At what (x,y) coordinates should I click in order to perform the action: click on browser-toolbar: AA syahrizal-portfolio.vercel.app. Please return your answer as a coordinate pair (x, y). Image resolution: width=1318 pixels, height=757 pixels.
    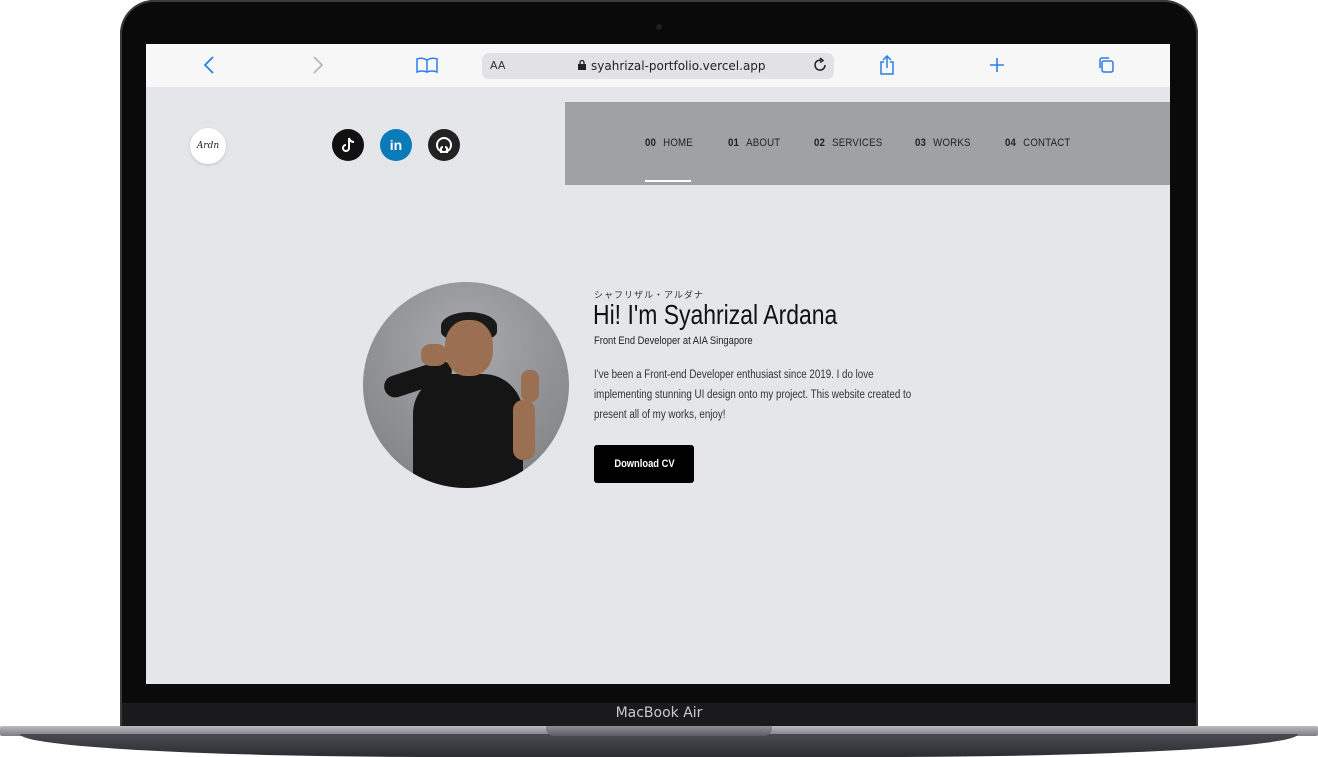
    Looking at the image, I should click on (658, 65).